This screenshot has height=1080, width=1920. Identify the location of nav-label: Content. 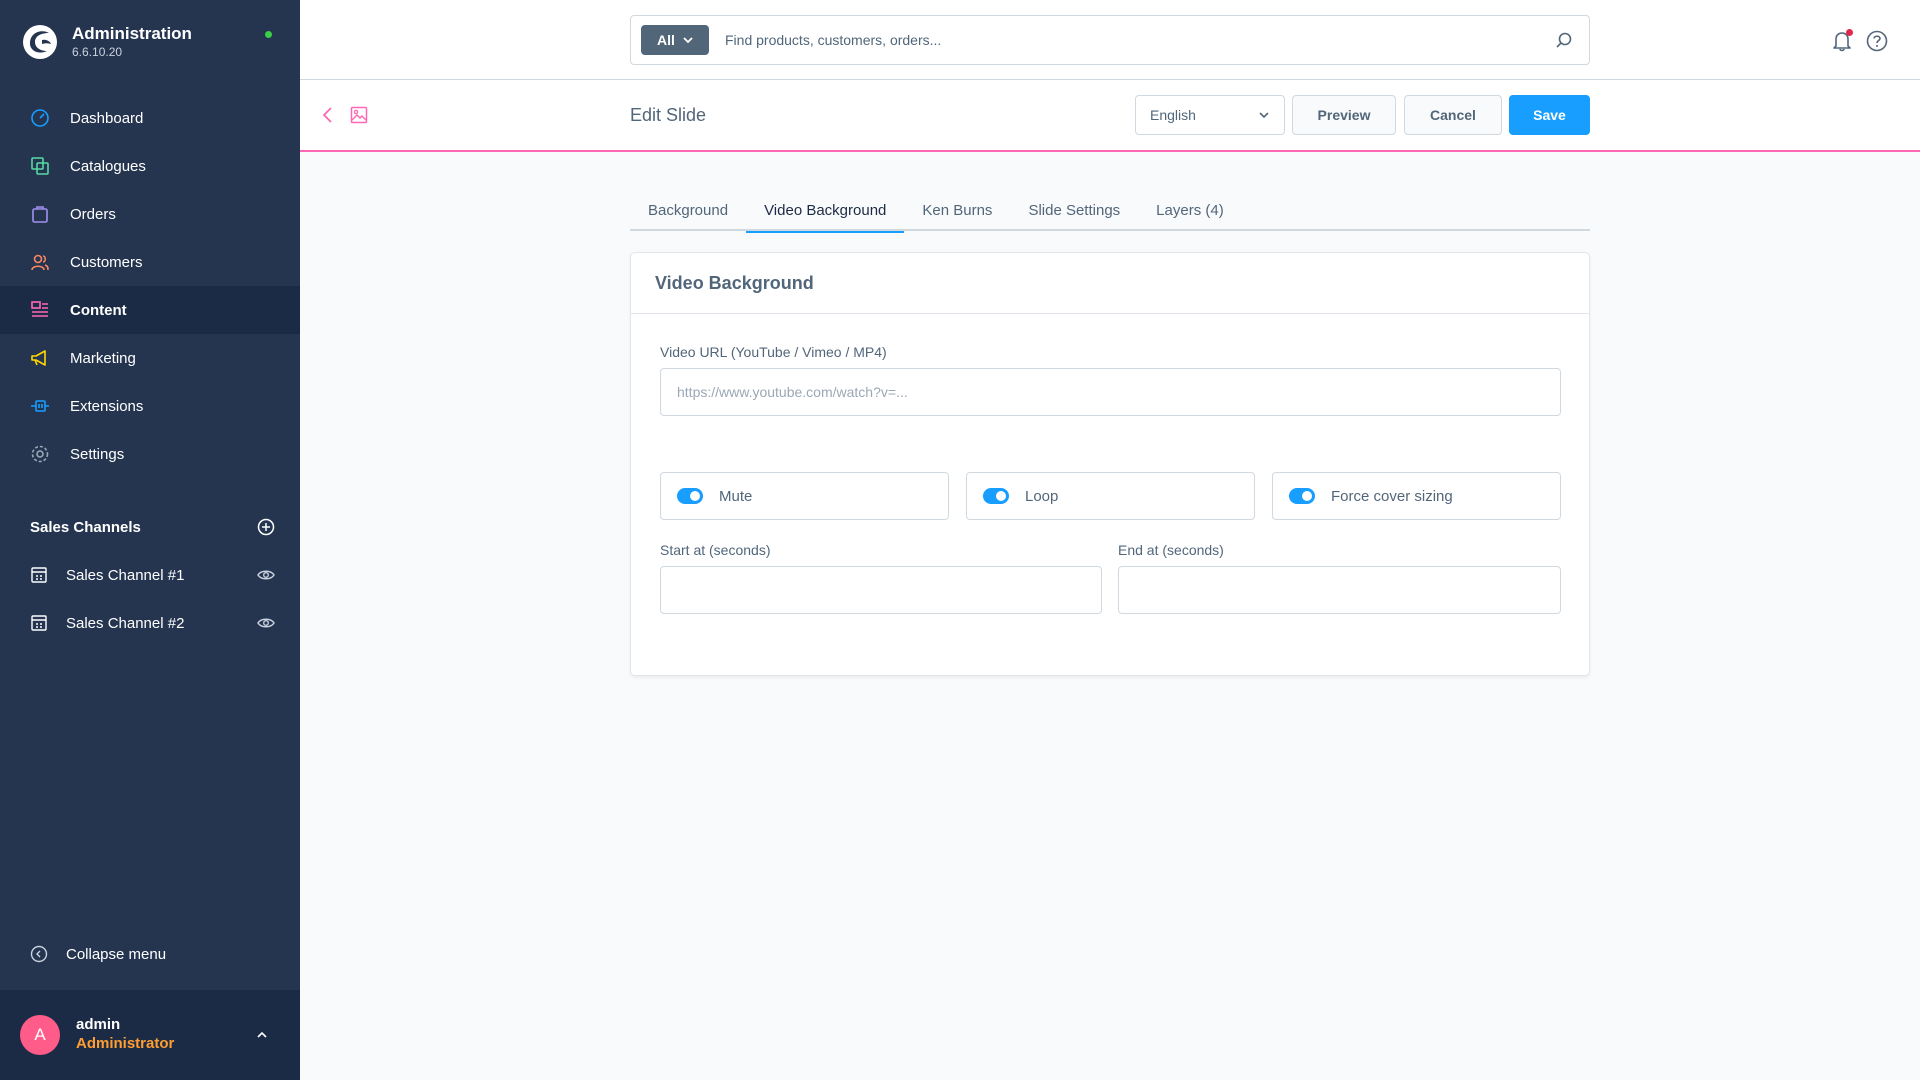
(98, 310).